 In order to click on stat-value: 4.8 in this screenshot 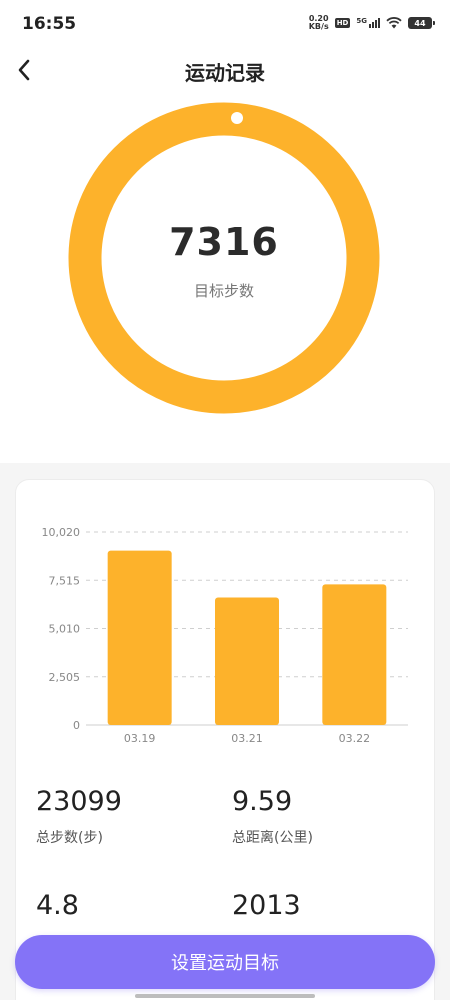, I will do `click(57, 905)`.